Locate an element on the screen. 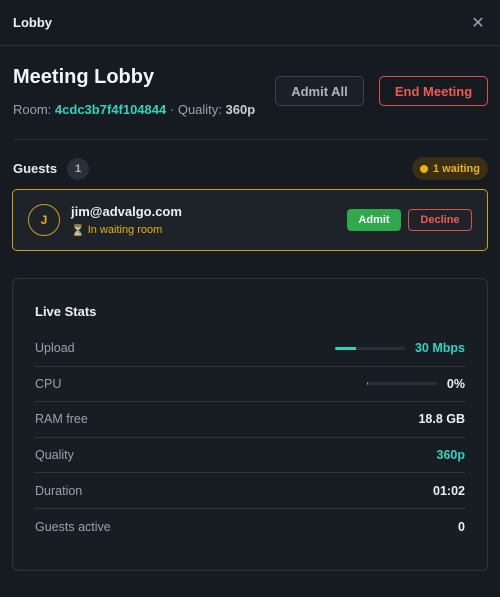 Image resolution: width=500 pixels, height=597 pixels. stat-label: CPU is located at coordinates (48, 383).